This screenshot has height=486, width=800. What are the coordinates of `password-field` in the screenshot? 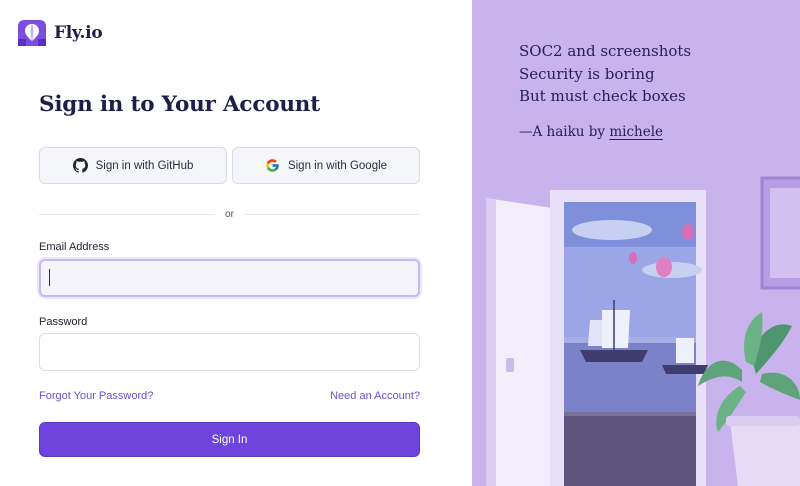 It's located at (229, 352).